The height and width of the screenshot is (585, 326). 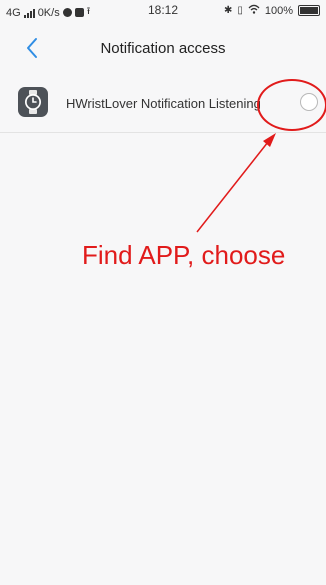 What do you see at coordinates (184, 255) in the screenshot?
I see `annotation-text: Find APP, choose` at bounding box center [184, 255].